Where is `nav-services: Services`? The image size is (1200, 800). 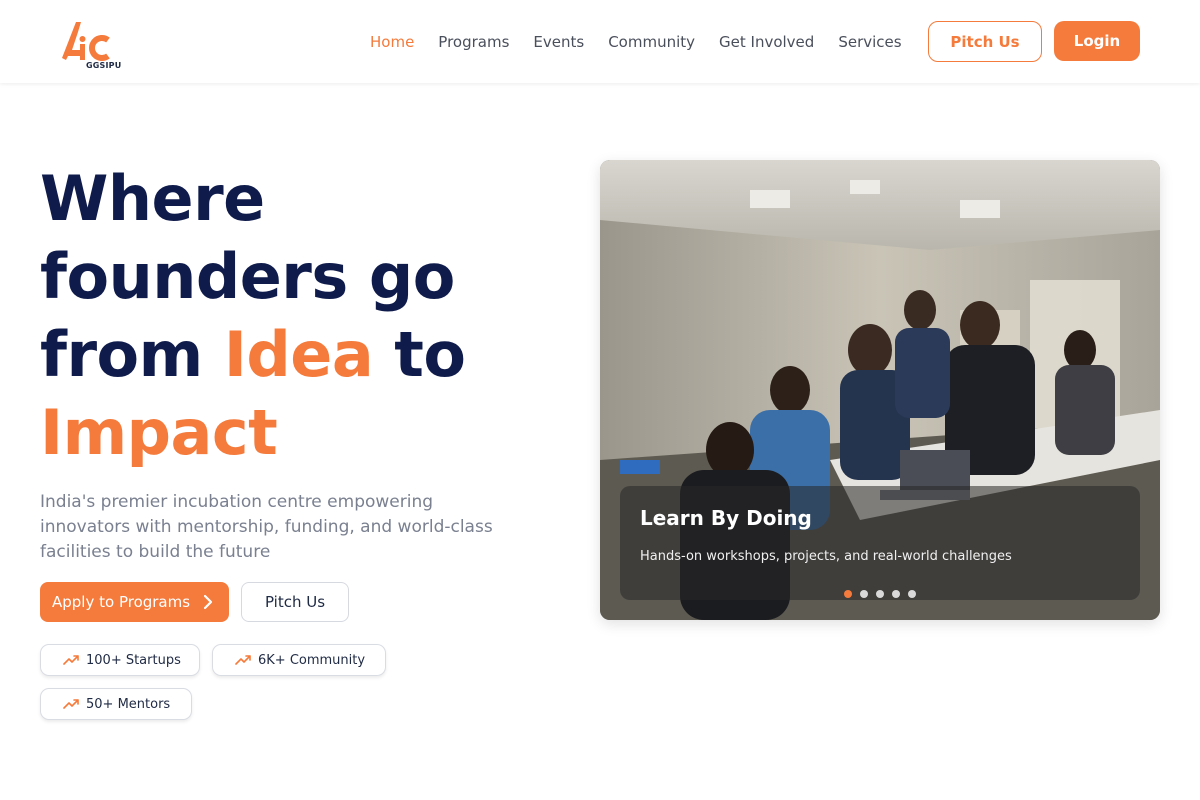 nav-services: Services is located at coordinates (869, 42).